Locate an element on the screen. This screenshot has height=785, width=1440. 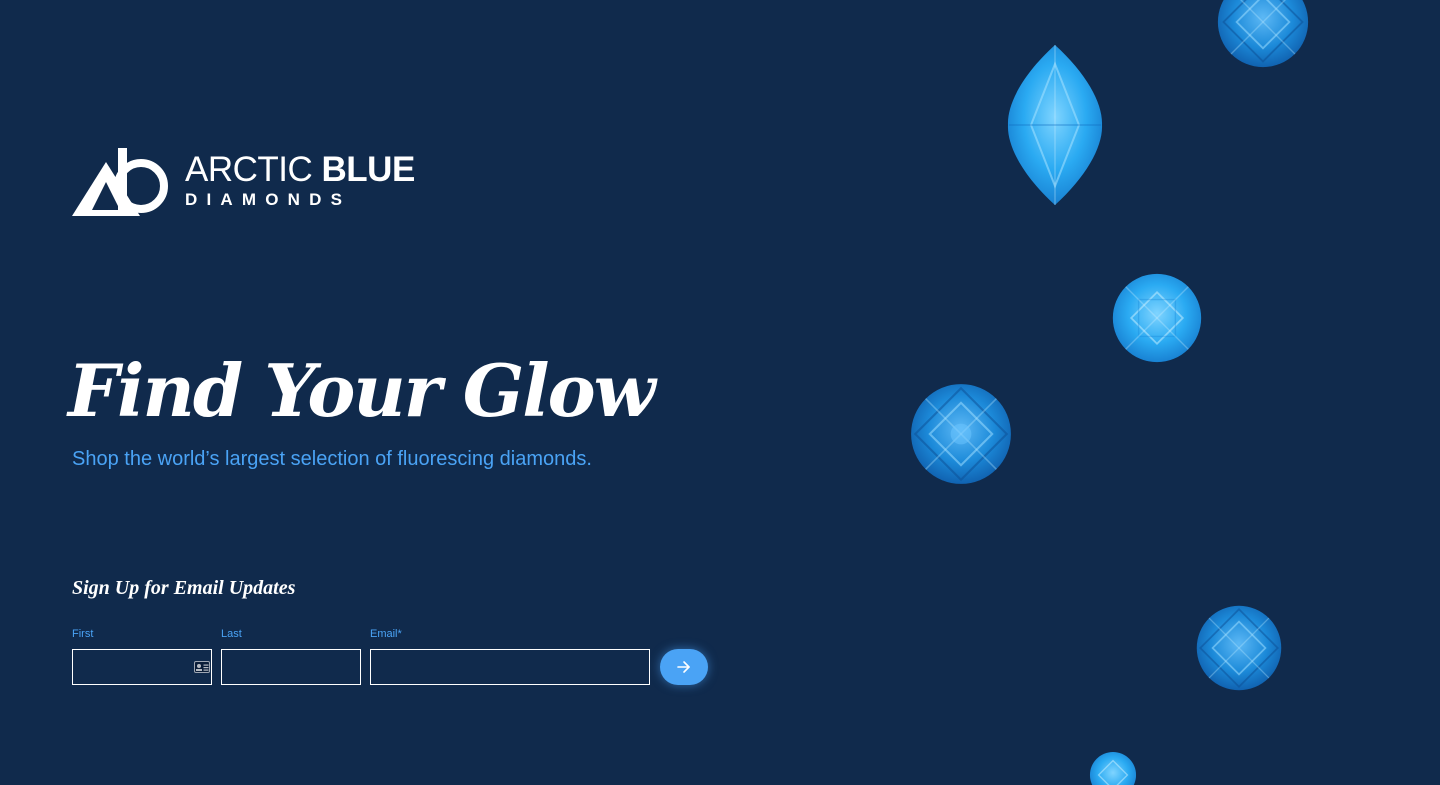
arrow-right-icon is located at coordinates (683, 667).